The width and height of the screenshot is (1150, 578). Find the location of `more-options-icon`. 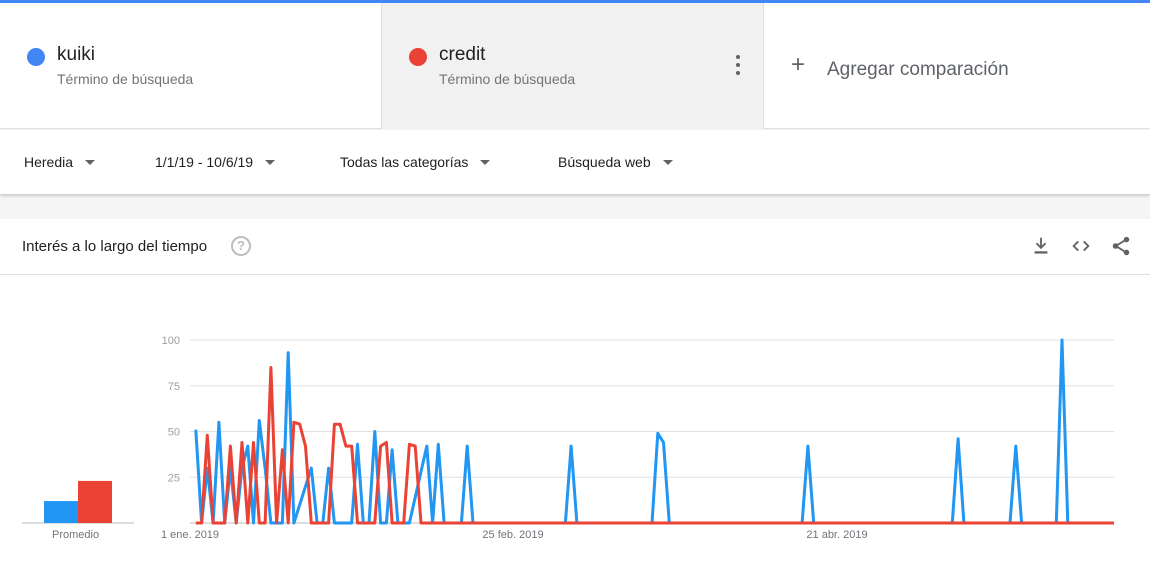

more-options-icon is located at coordinates (738, 65).